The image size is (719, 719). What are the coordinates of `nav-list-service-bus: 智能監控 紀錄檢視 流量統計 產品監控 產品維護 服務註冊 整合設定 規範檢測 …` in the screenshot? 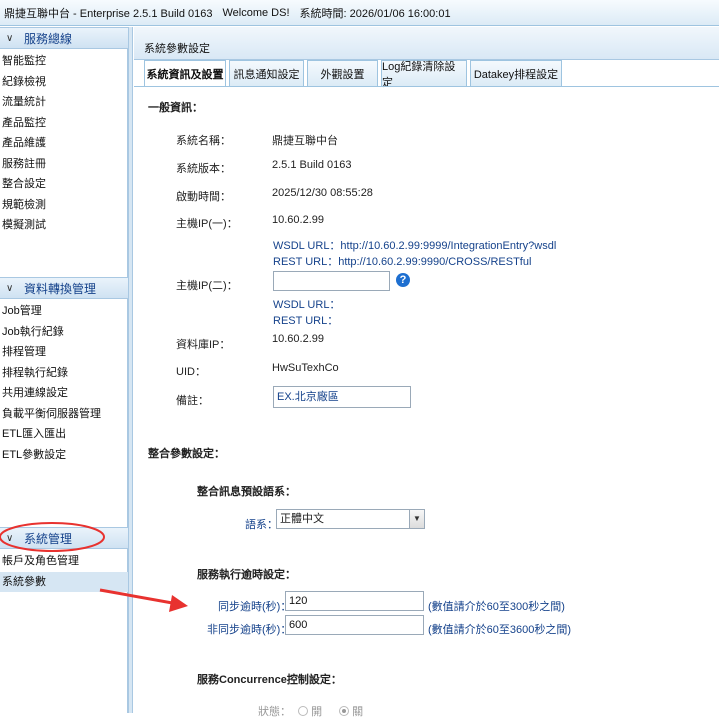 It's located at (64, 143).